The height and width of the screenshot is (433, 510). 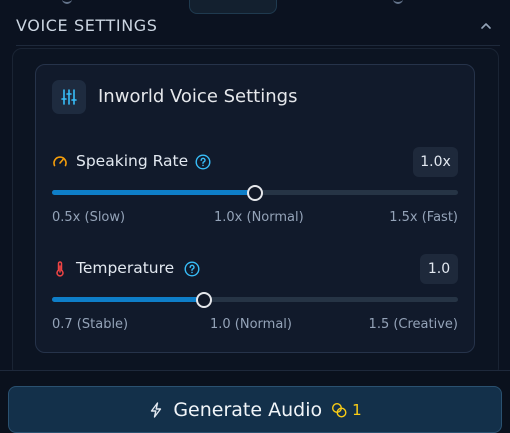 I want to click on speaking-rate-min-label: 0.5x (Slow), so click(x=89, y=217).